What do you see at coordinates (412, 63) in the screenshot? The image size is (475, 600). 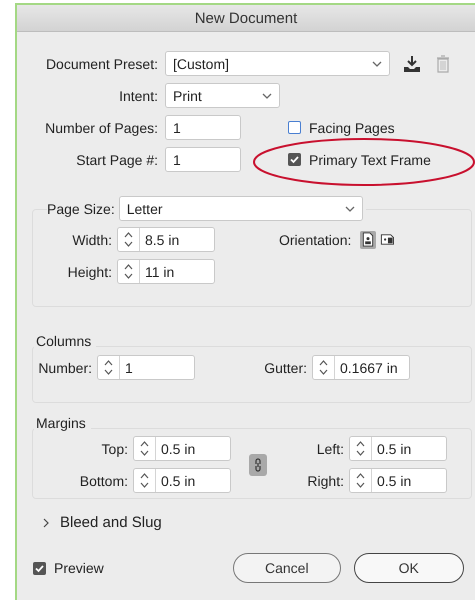 I see `download-icon` at bounding box center [412, 63].